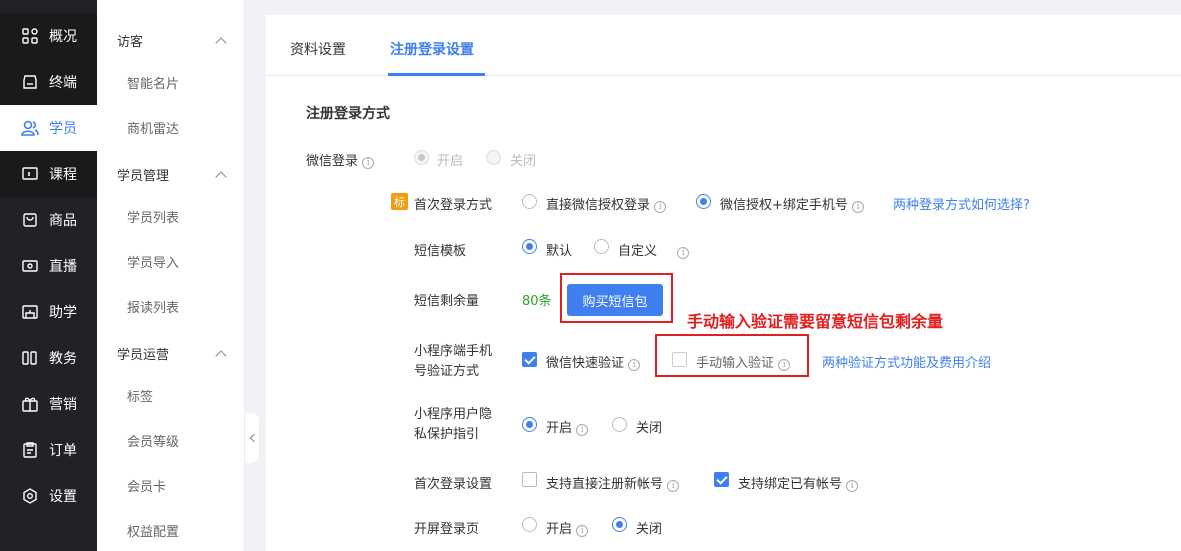  I want to click on subnav-group-visitors: 访客, so click(173, 40).